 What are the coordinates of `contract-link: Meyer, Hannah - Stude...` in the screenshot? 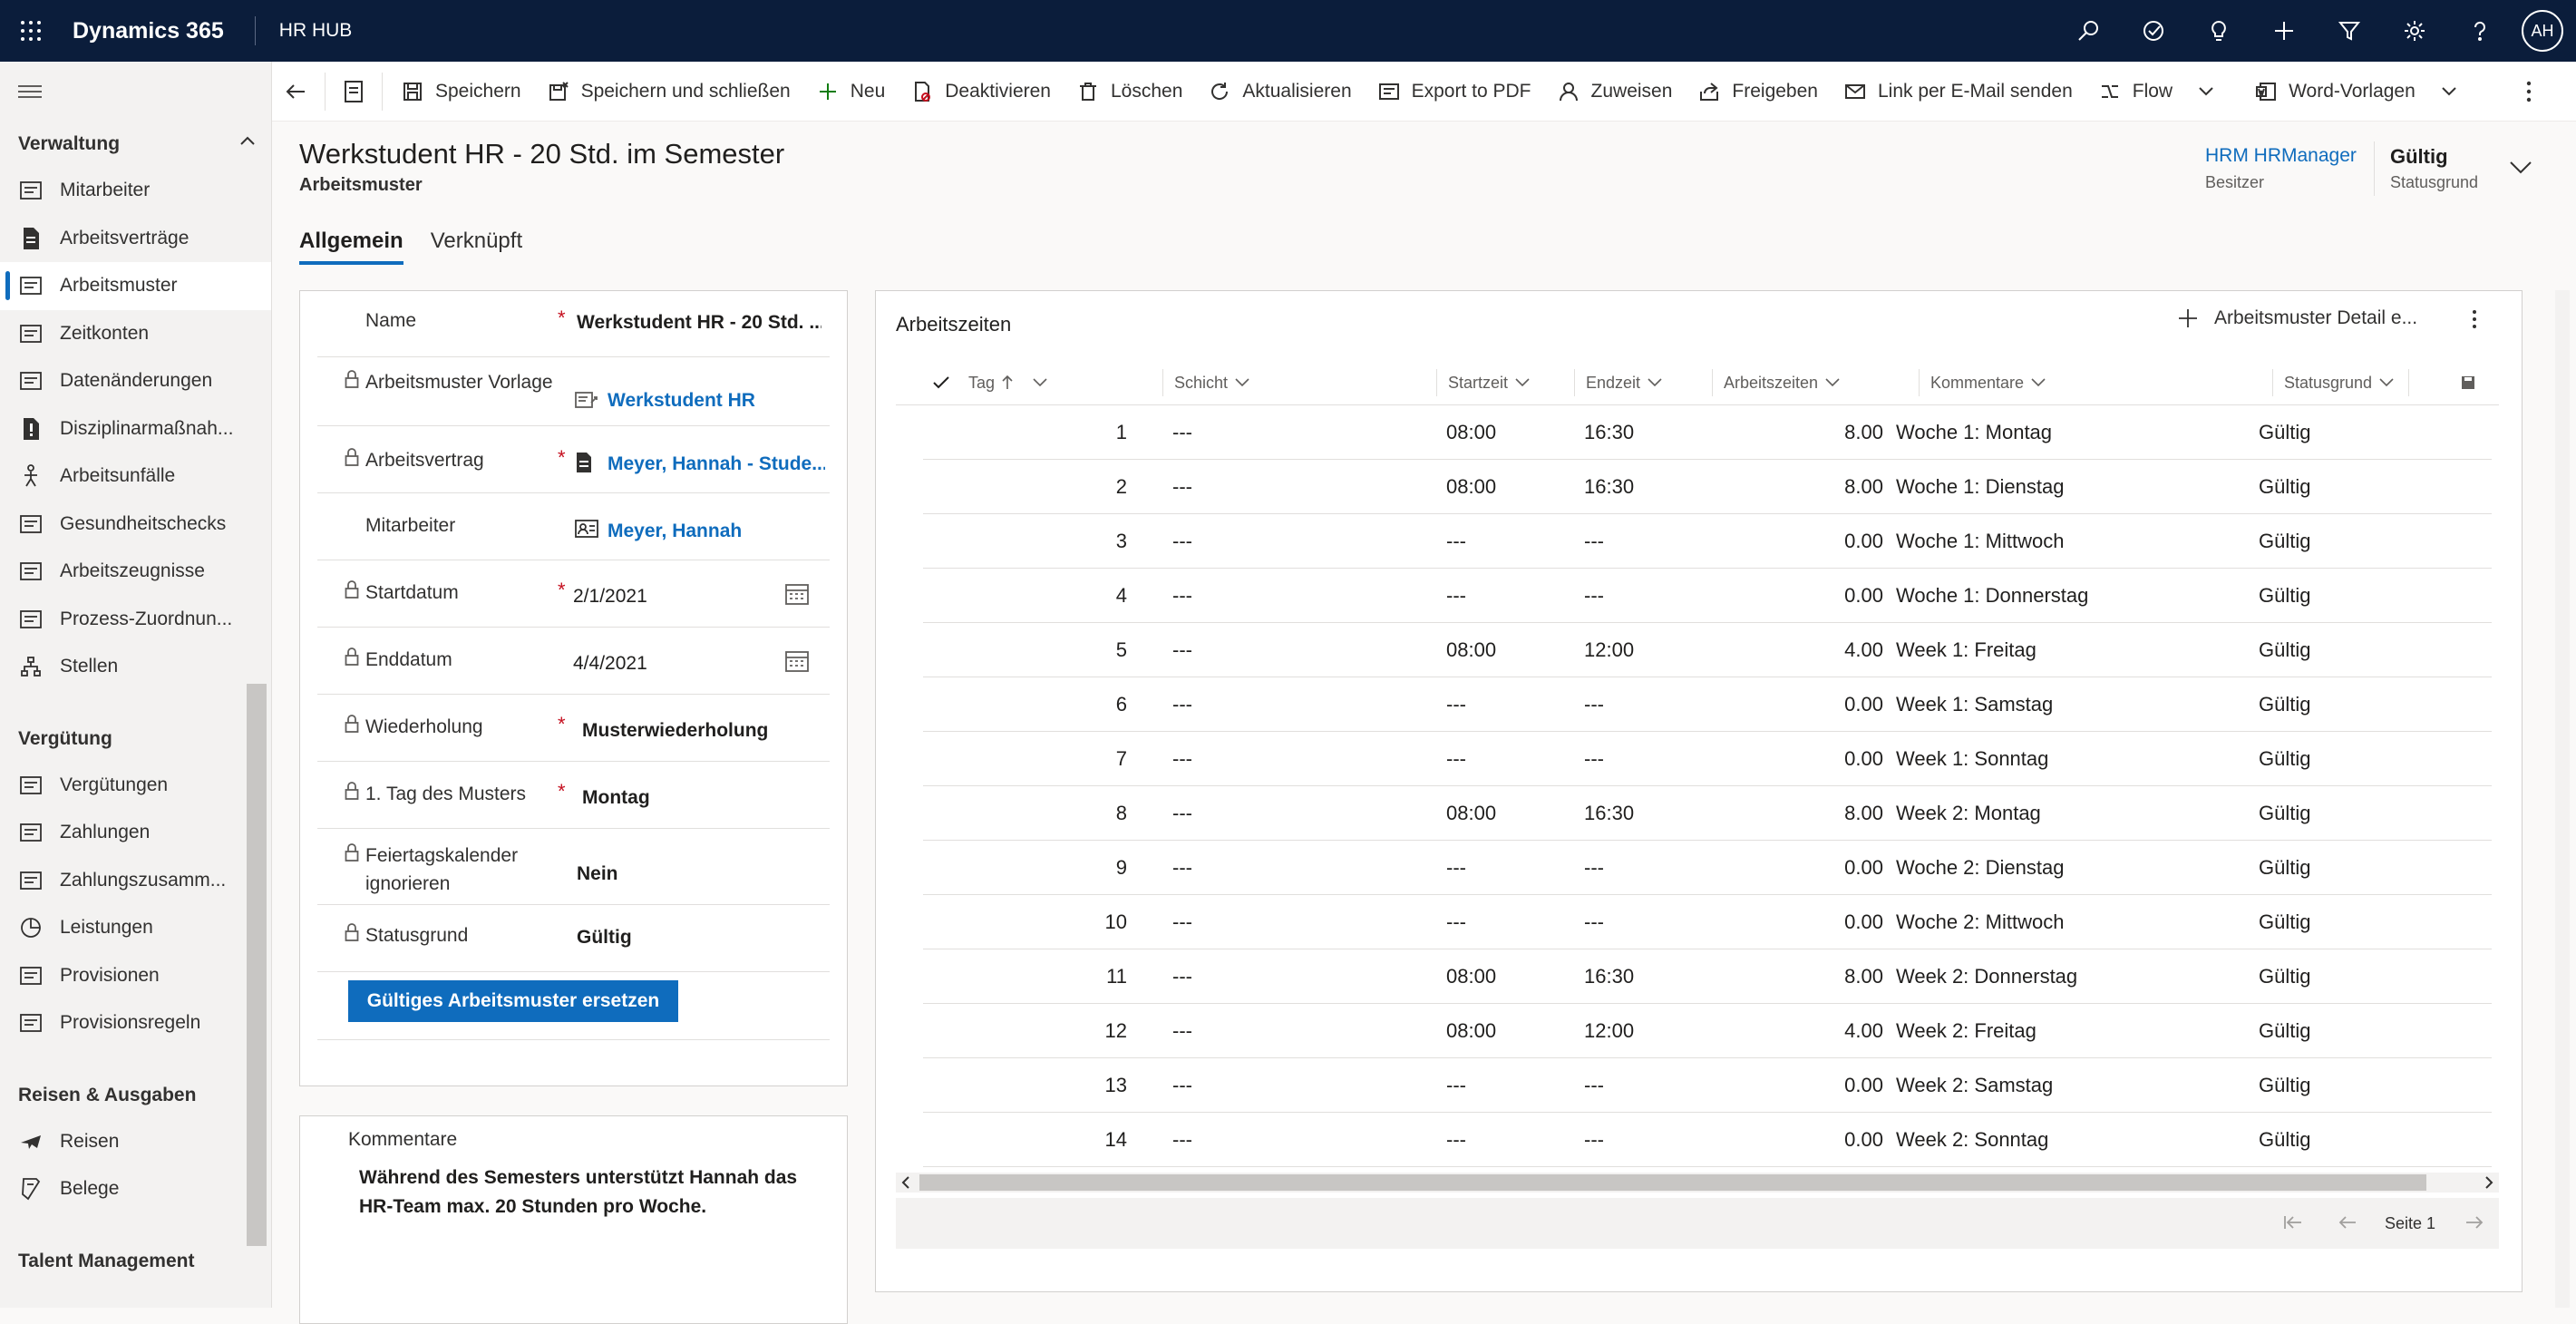 It's located at (716, 464).